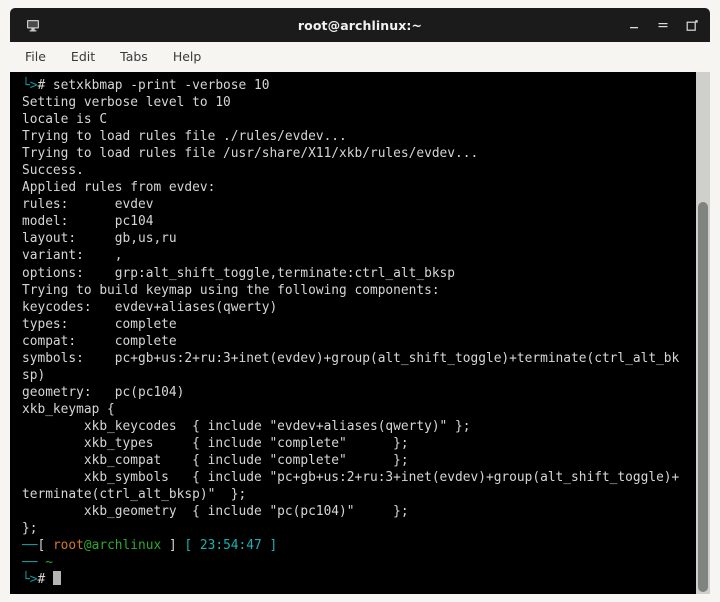 The width and height of the screenshot is (720, 602). What do you see at coordinates (49, 563) in the screenshot?
I see `prompt-cwd: ~` at bounding box center [49, 563].